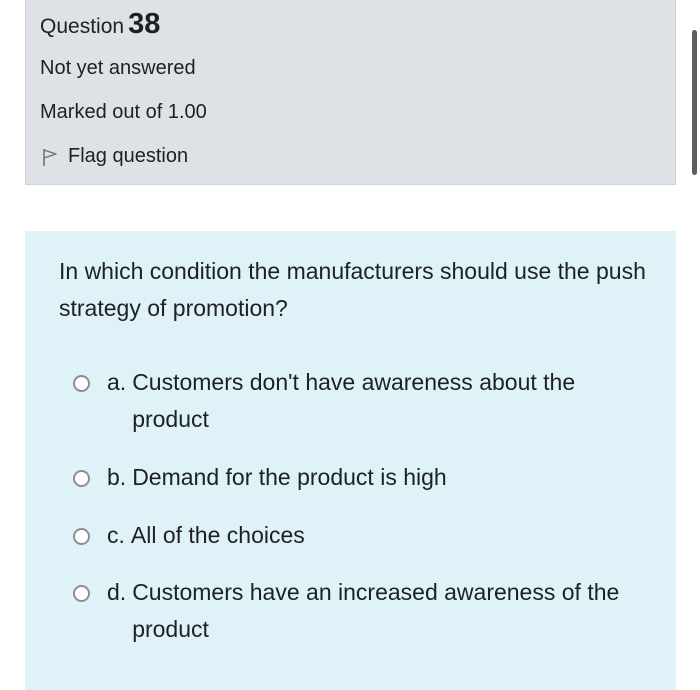  Describe the element at coordinates (116, 535) in the screenshot. I see `answer-letter: c.` at that location.